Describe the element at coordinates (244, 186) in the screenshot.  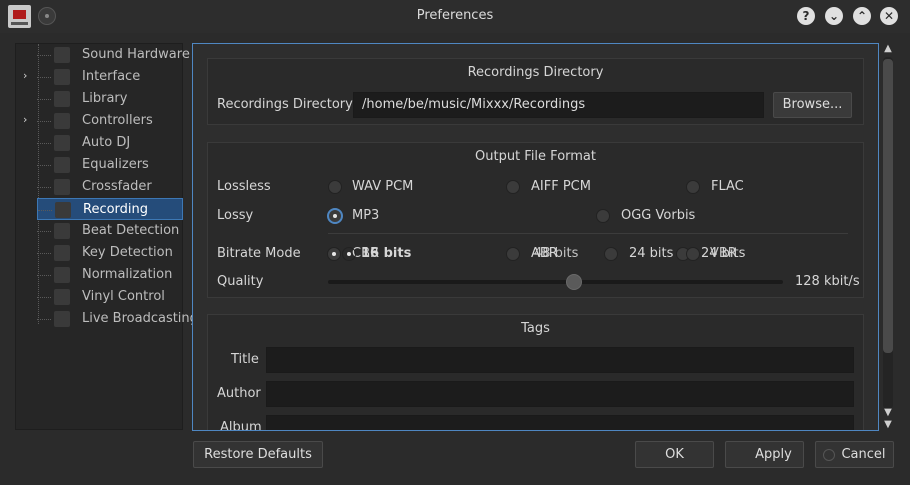
I see `lossless-label: Lossless` at that location.